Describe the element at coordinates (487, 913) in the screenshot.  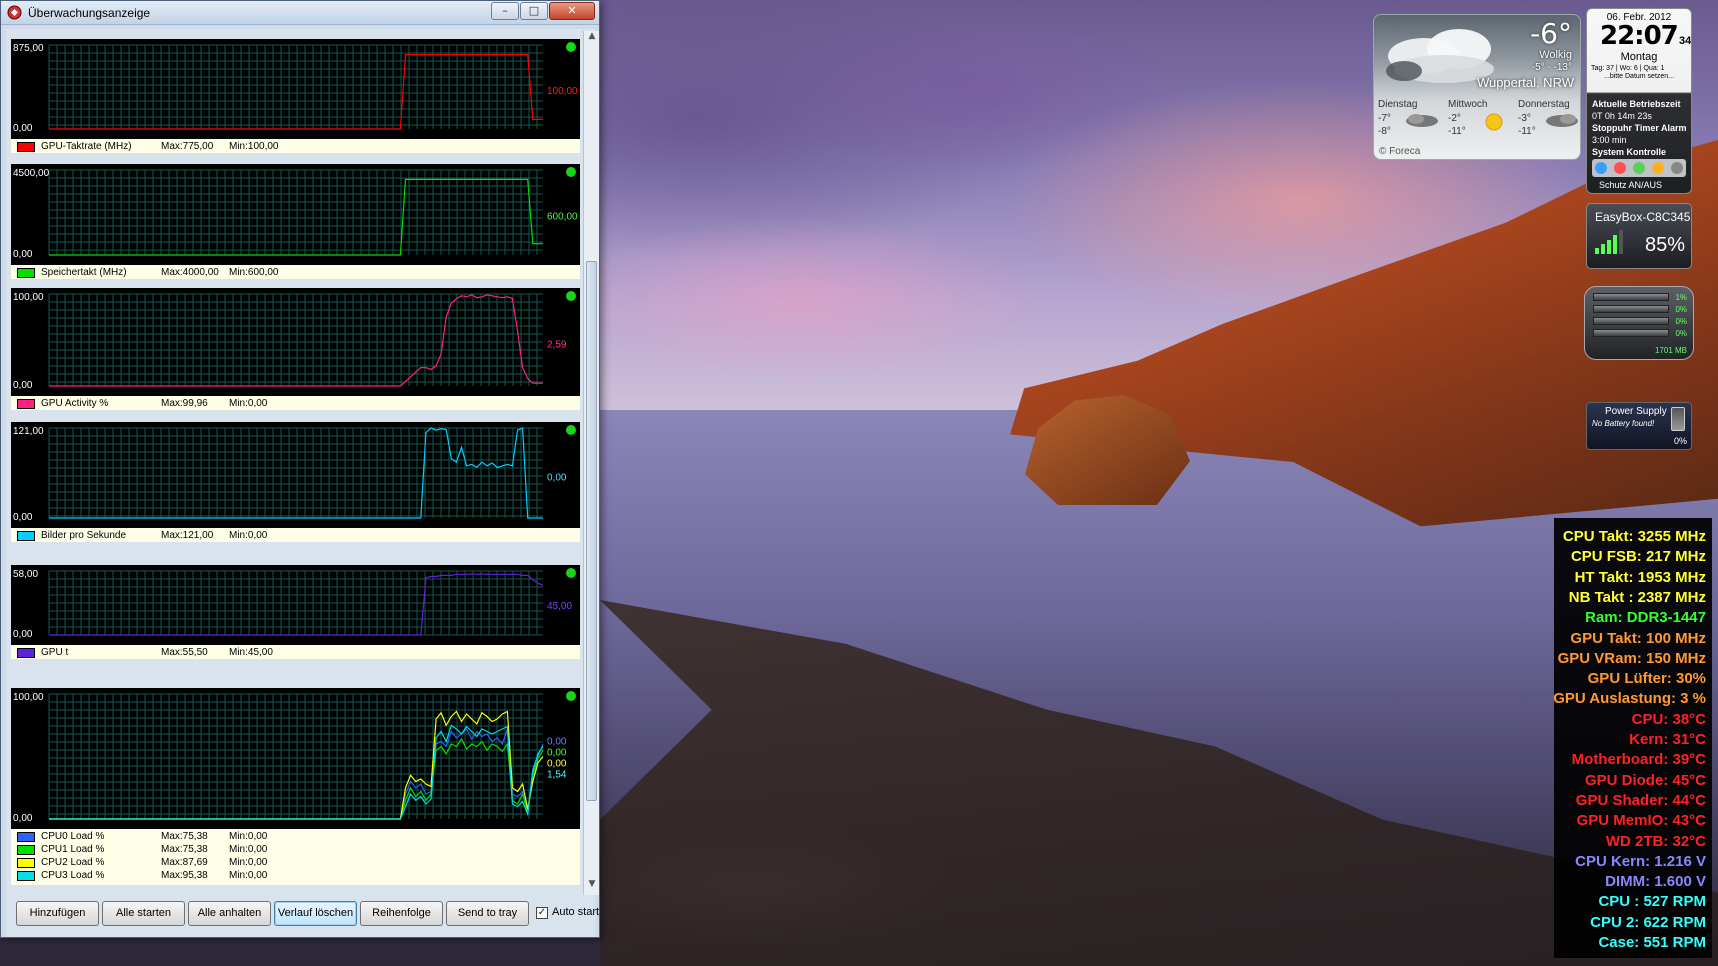
I see `send-to-tray-button: Send to tray` at that location.